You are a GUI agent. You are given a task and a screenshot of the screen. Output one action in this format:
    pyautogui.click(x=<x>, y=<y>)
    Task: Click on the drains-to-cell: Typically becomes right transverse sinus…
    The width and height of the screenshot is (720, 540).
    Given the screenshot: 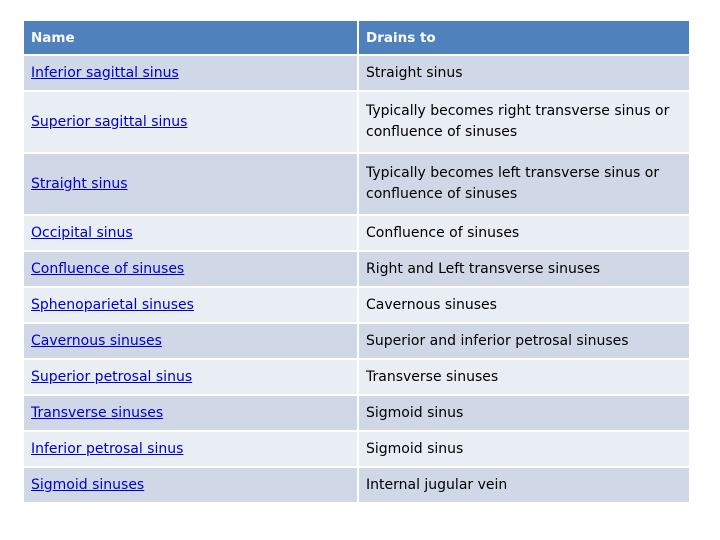 What is the action you would take?
    pyautogui.click(x=524, y=122)
    